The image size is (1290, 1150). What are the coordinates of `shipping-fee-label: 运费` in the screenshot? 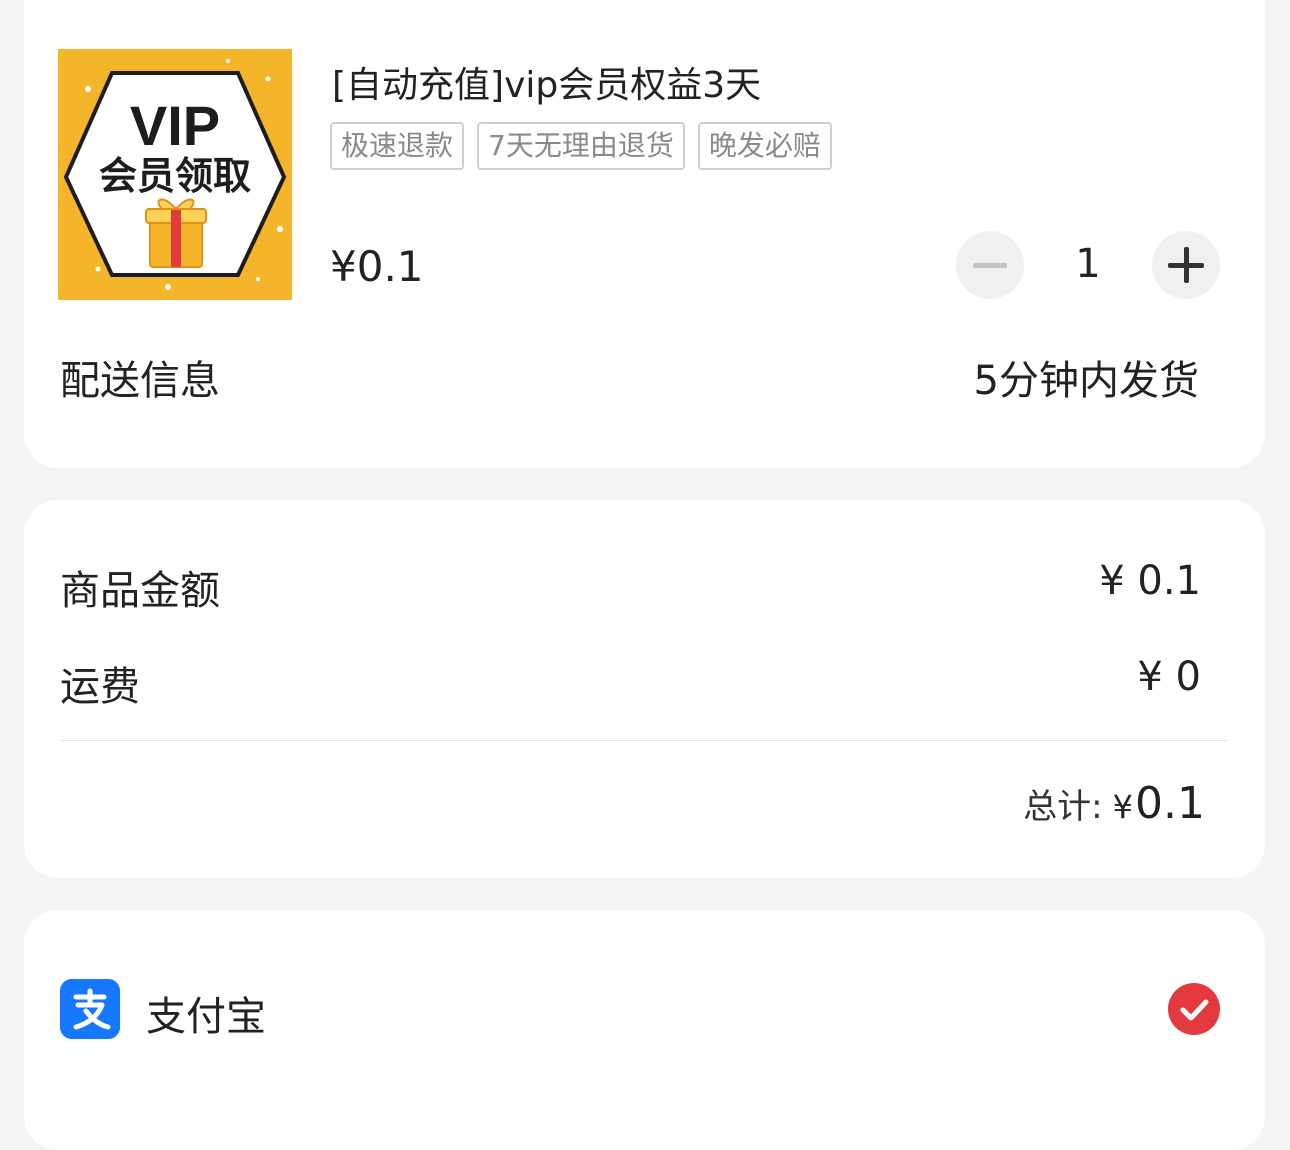 It's located at (100, 687).